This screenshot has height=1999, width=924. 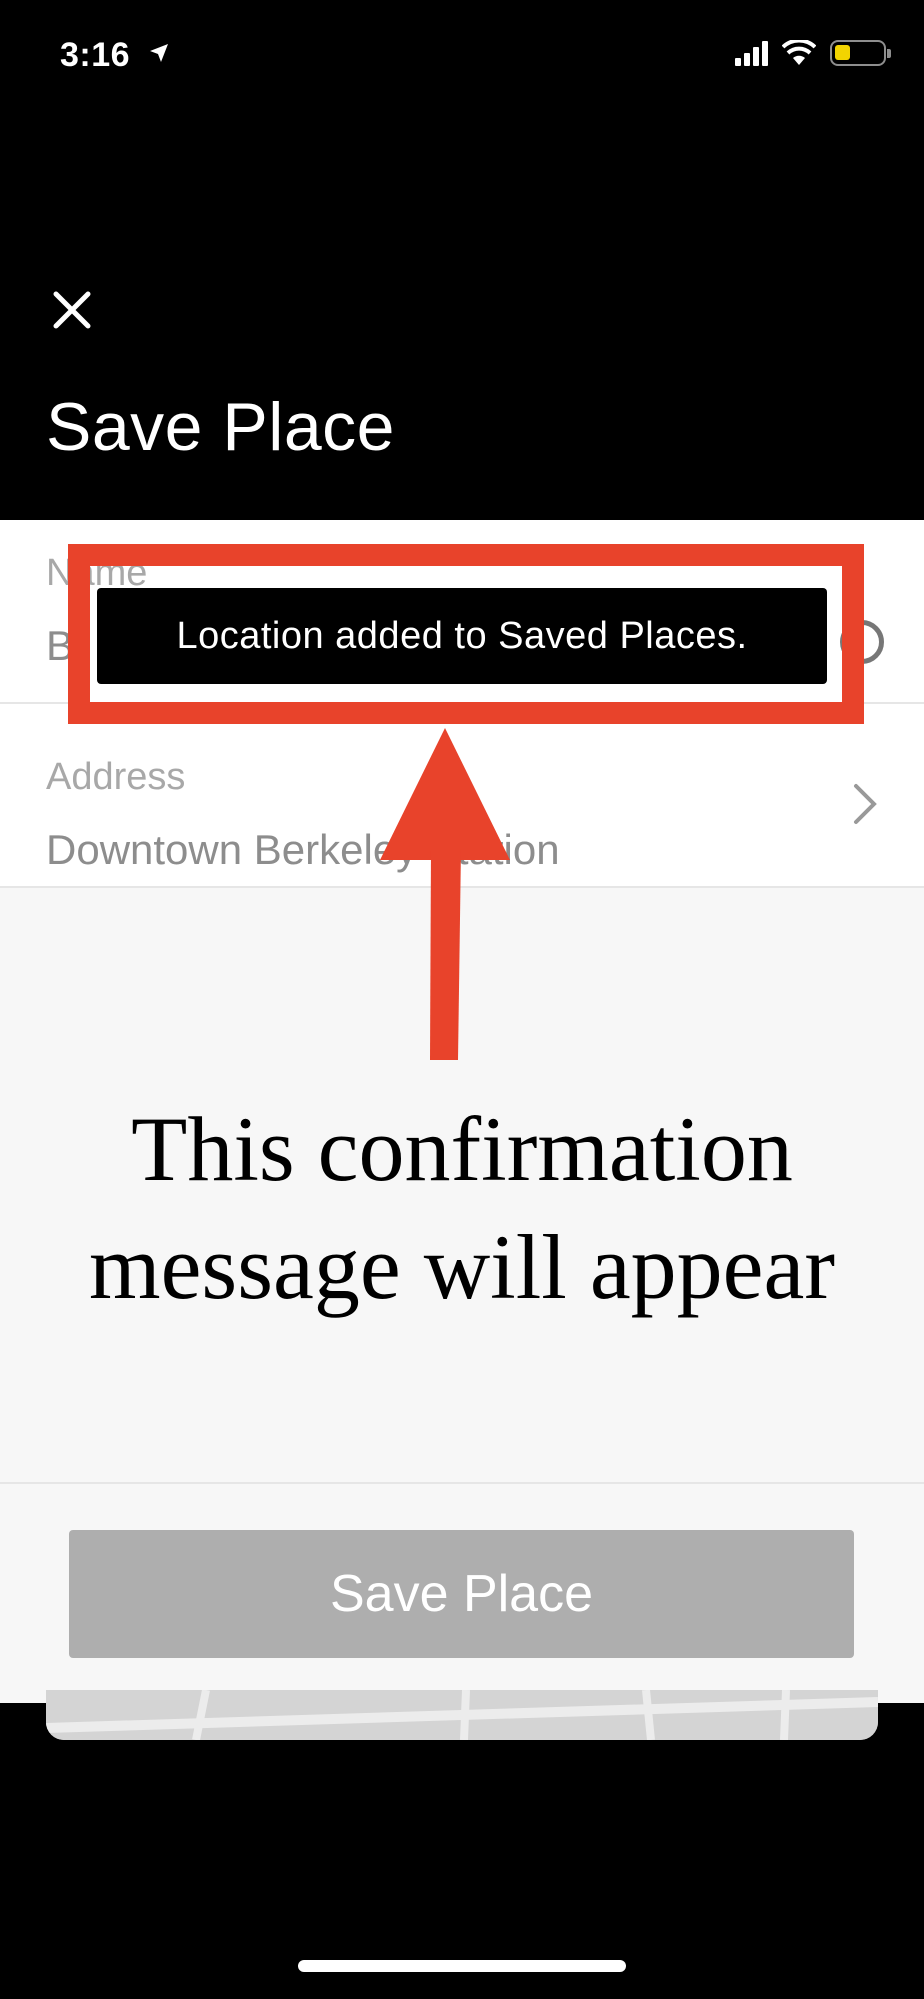 I want to click on close-button, so click(x=72, y=310).